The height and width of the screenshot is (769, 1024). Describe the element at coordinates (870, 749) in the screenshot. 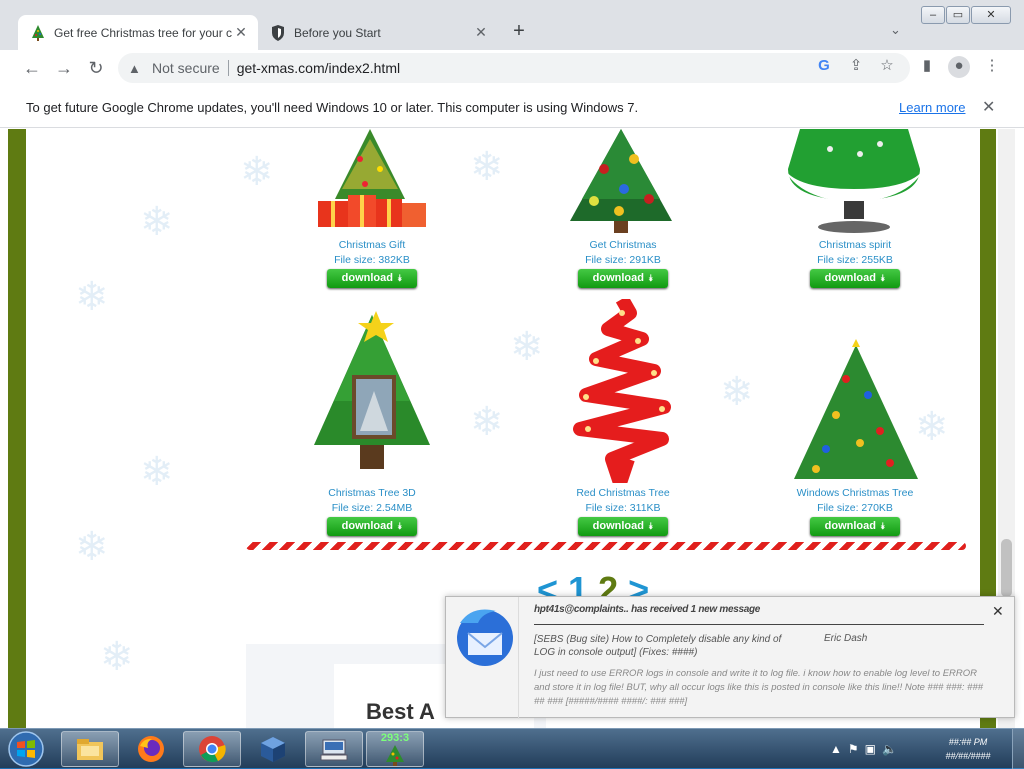

I see `network-icon: ▣` at that location.